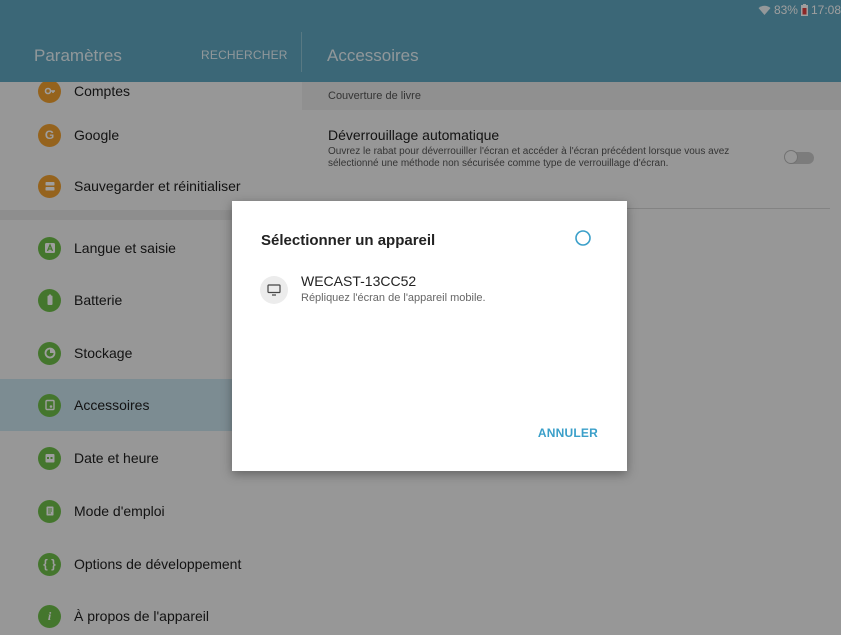 The image size is (841, 635). Describe the element at coordinates (568, 433) in the screenshot. I see `cancel-button: ANNULER` at that location.